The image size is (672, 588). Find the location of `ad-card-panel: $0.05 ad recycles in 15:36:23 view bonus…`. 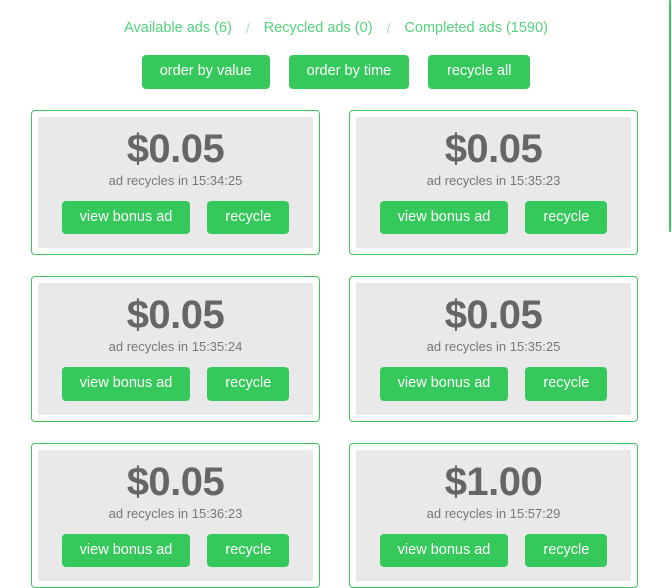

ad-card-panel: $0.05 ad recycles in 15:36:23 view bonus… is located at coordinates (175, 516).